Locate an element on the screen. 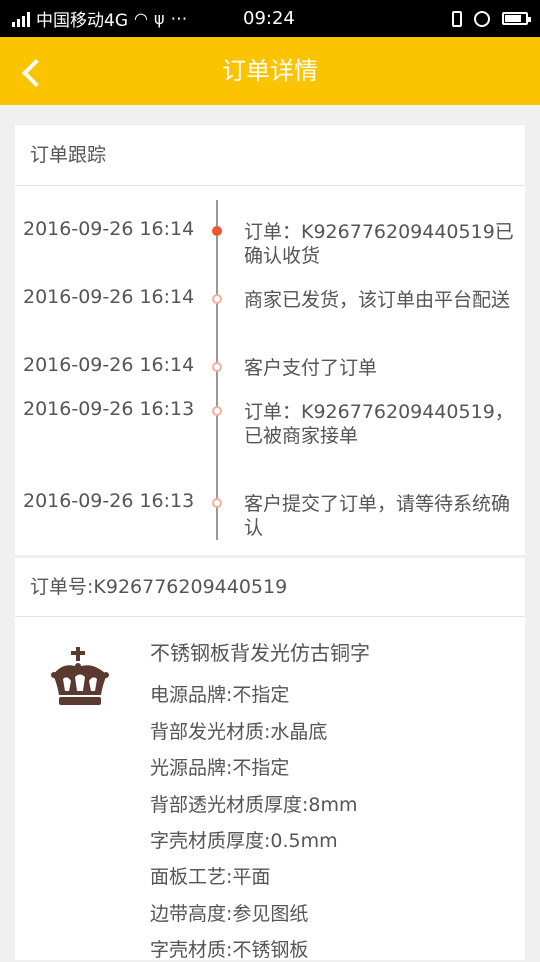 The width and height of the screenshot is (540, 962). product-spec: 背部透光材质厚度:8mm is located at coordinates (254, 805).